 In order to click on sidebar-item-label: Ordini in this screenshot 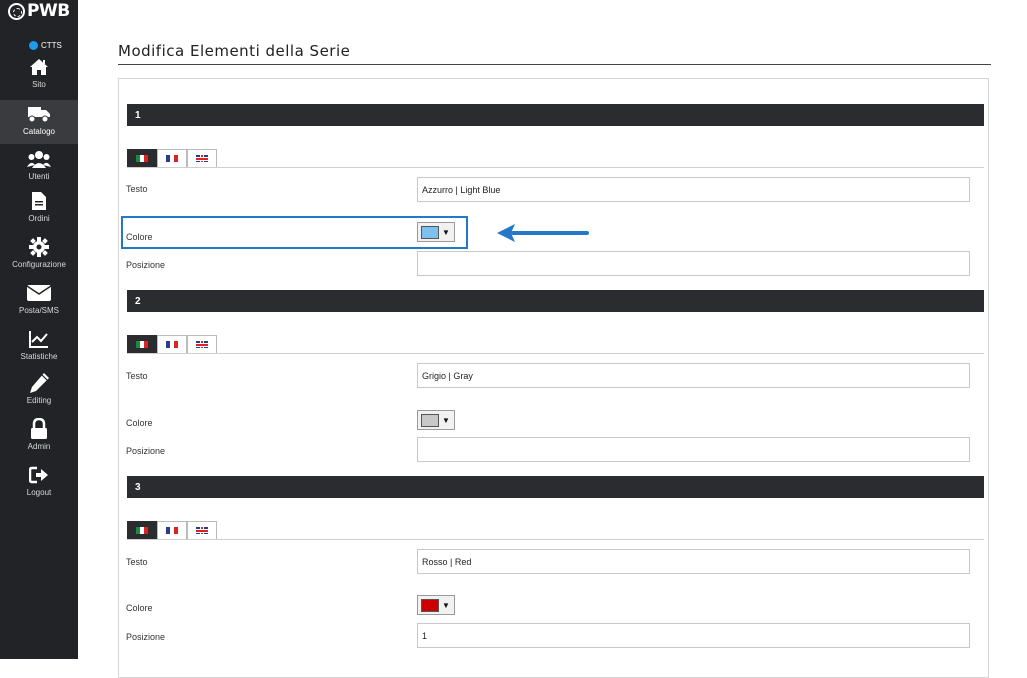, I will do `click(39, 218)`.